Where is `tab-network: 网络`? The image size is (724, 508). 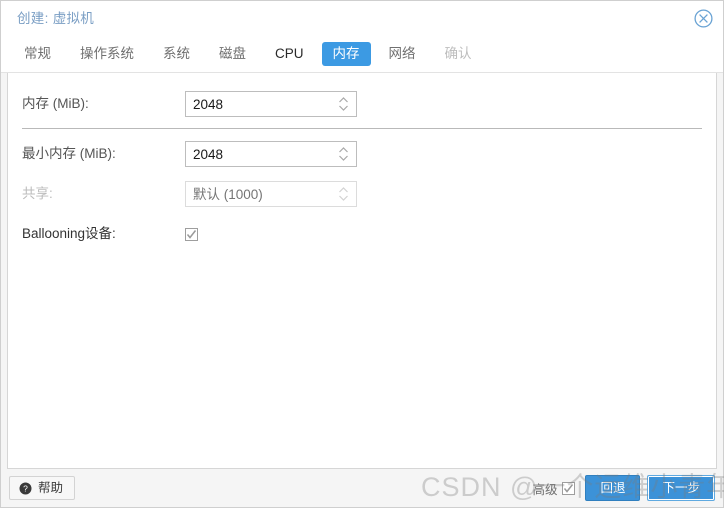
tab-network: 网络 is located at coordinates (402, 54).